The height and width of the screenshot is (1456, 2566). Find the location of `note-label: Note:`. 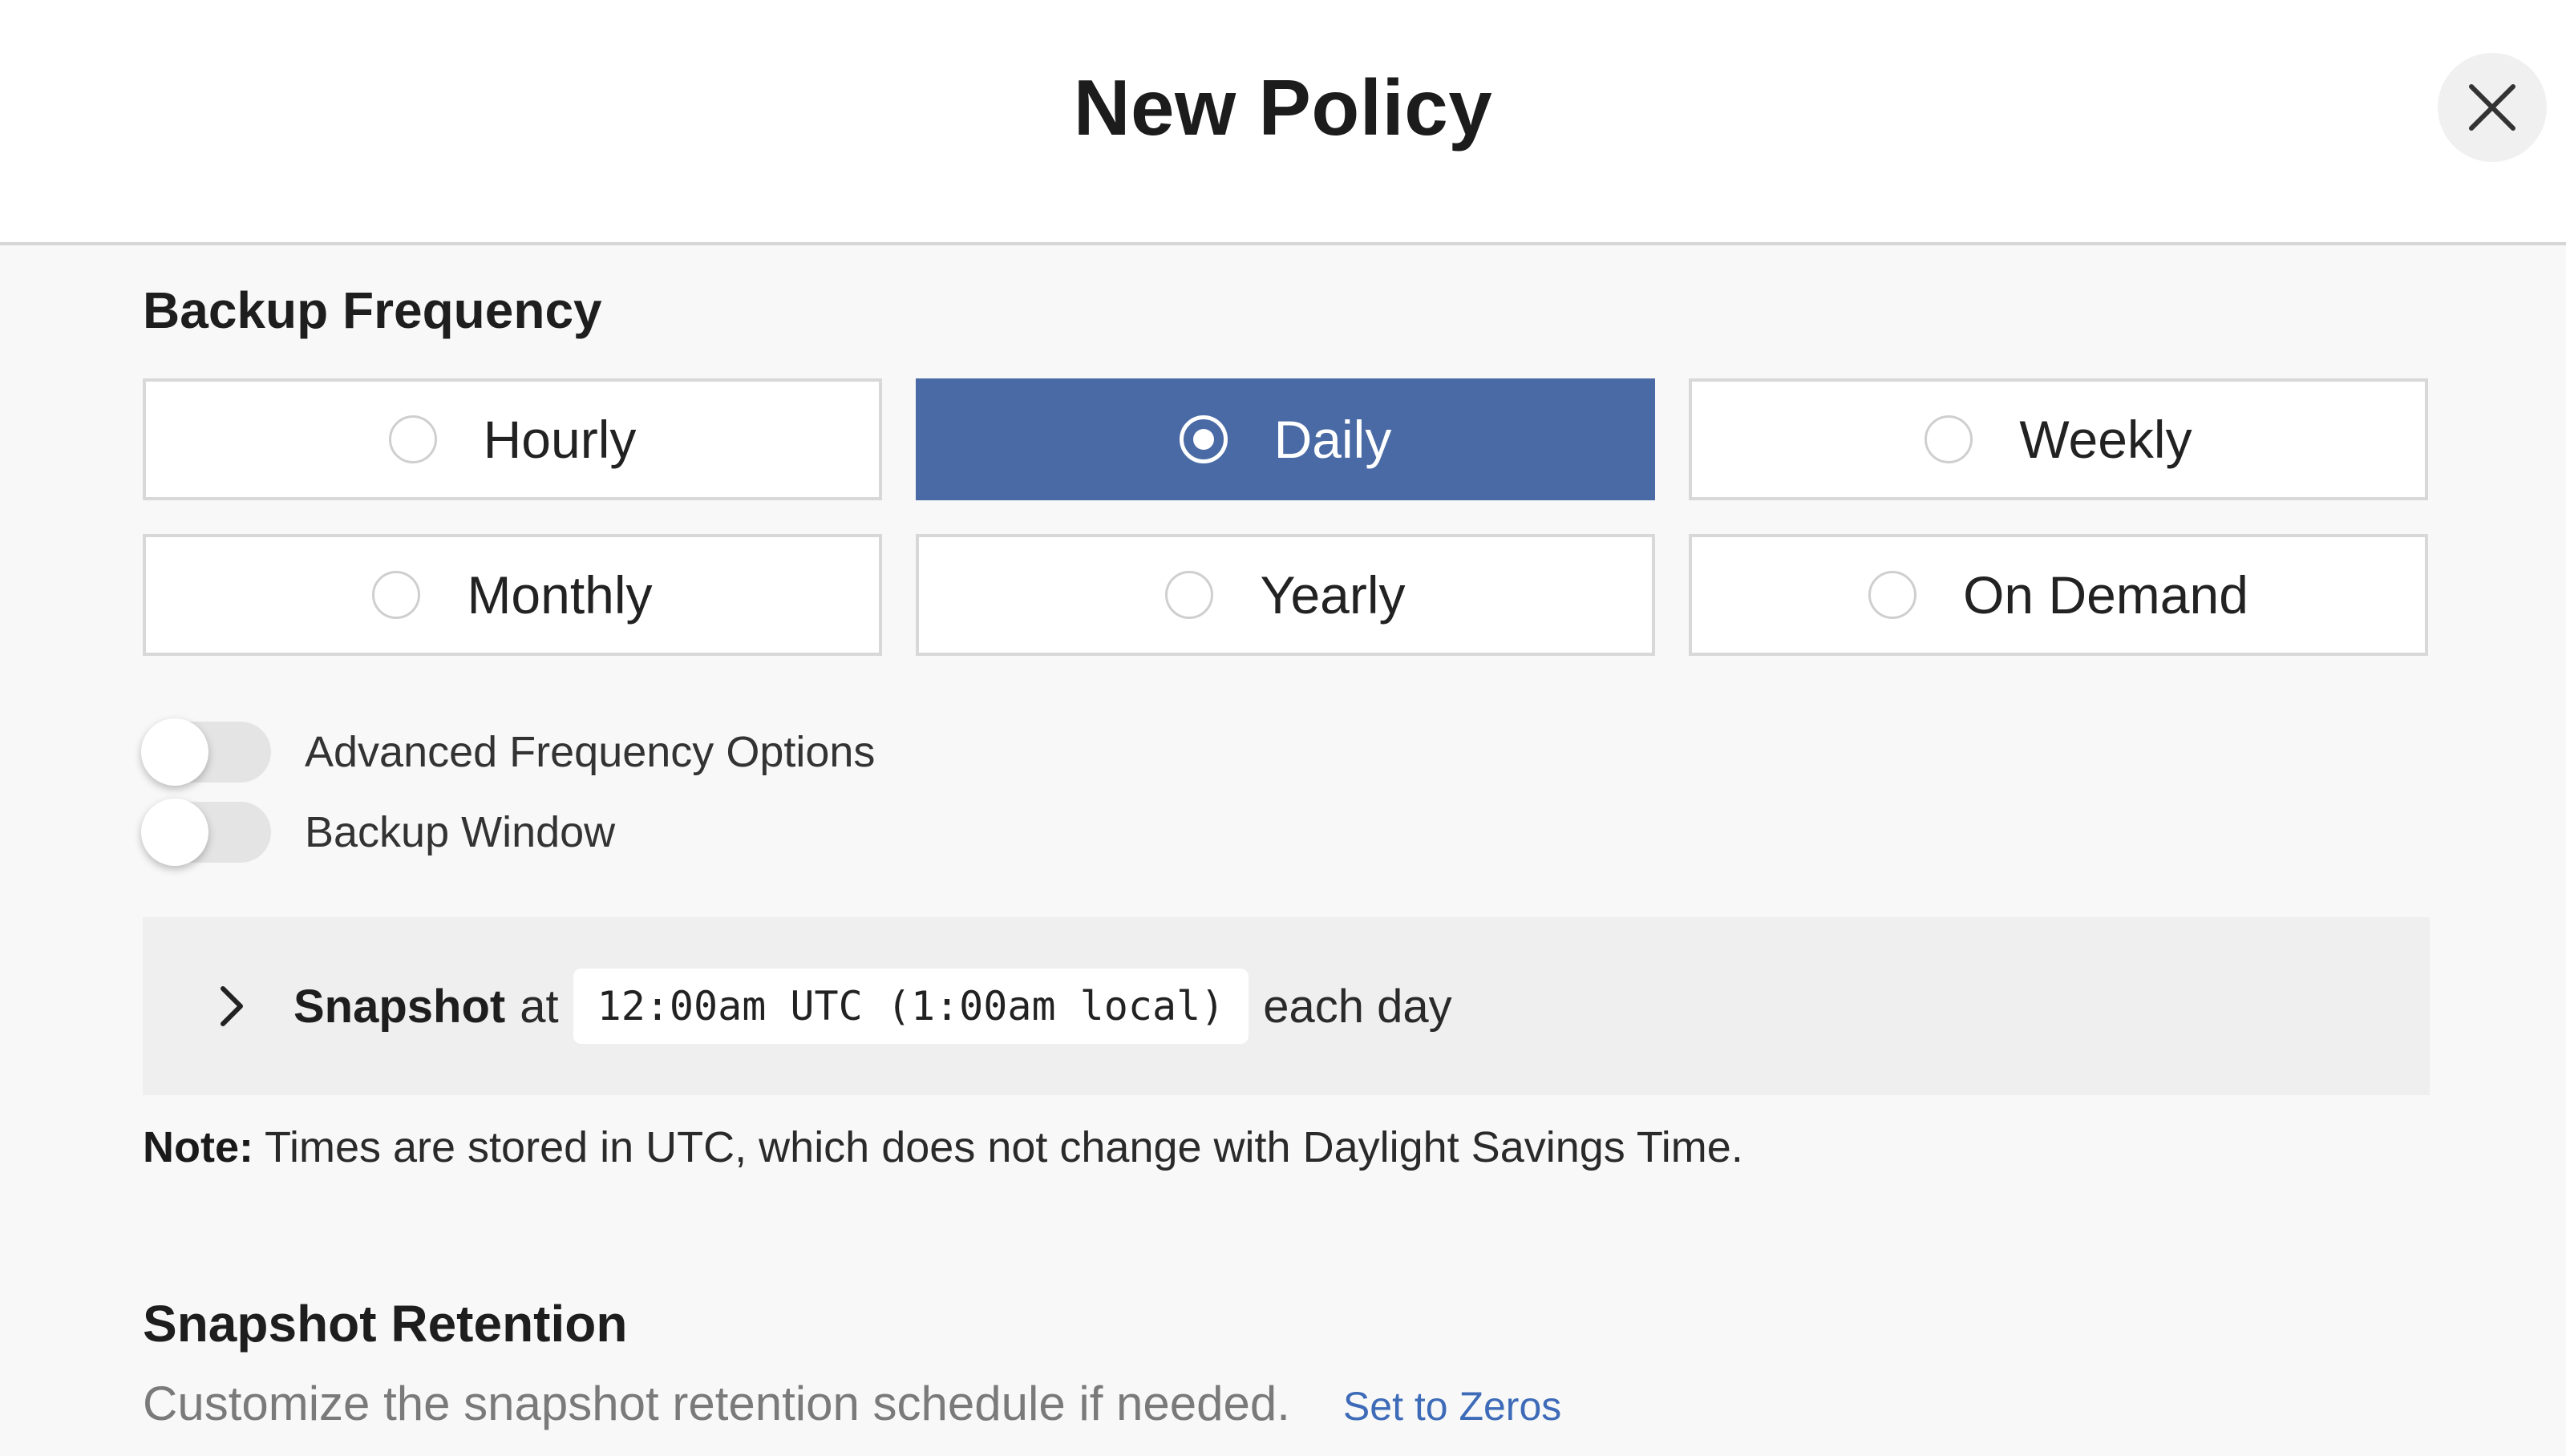

note-label: Note: is located at coordinates (198, 1147).